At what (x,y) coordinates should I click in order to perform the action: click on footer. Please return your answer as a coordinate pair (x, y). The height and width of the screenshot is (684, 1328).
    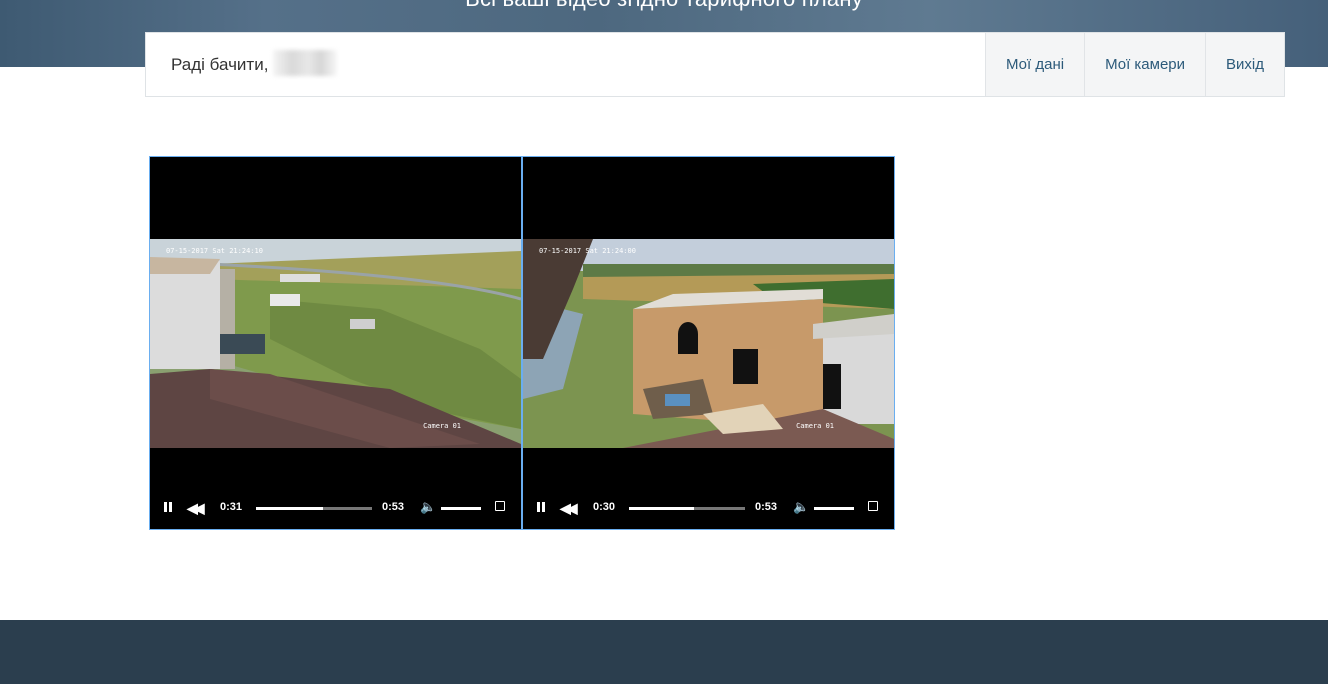
    Looking at the image, I should click on (664, 652).